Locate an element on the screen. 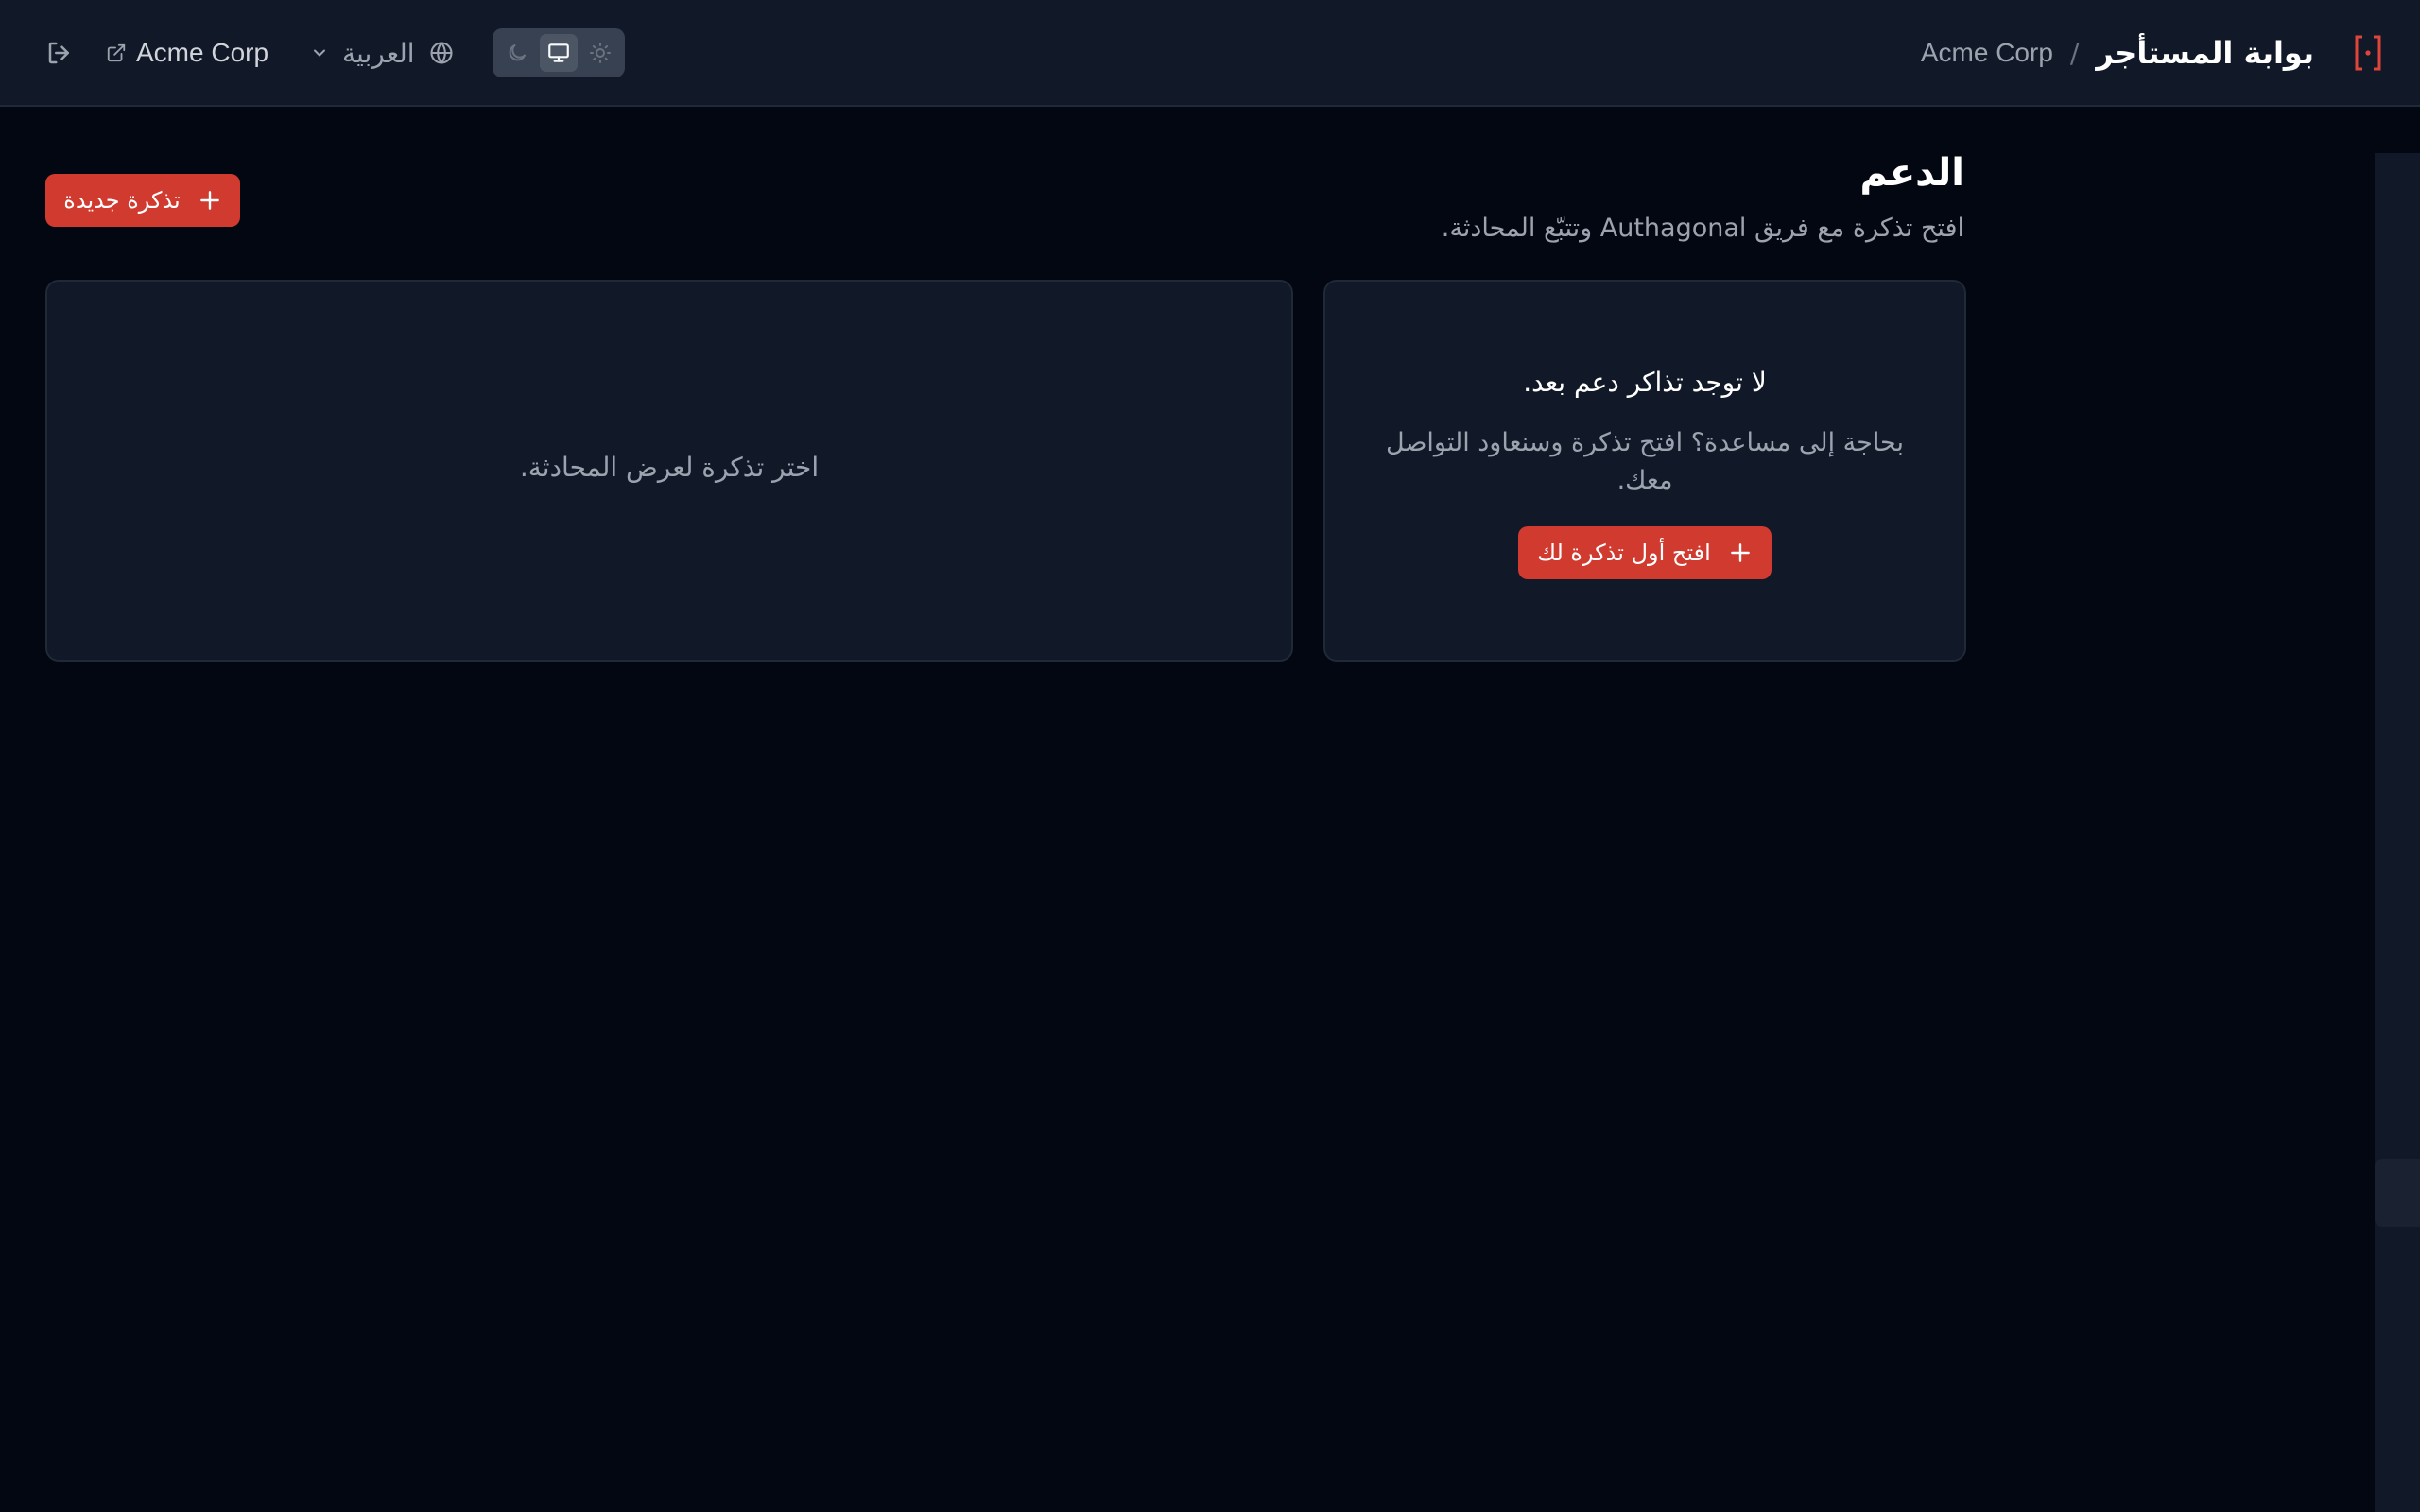  new-ticket-label: تذكرة جديدة is located at coordinates (122, 200).